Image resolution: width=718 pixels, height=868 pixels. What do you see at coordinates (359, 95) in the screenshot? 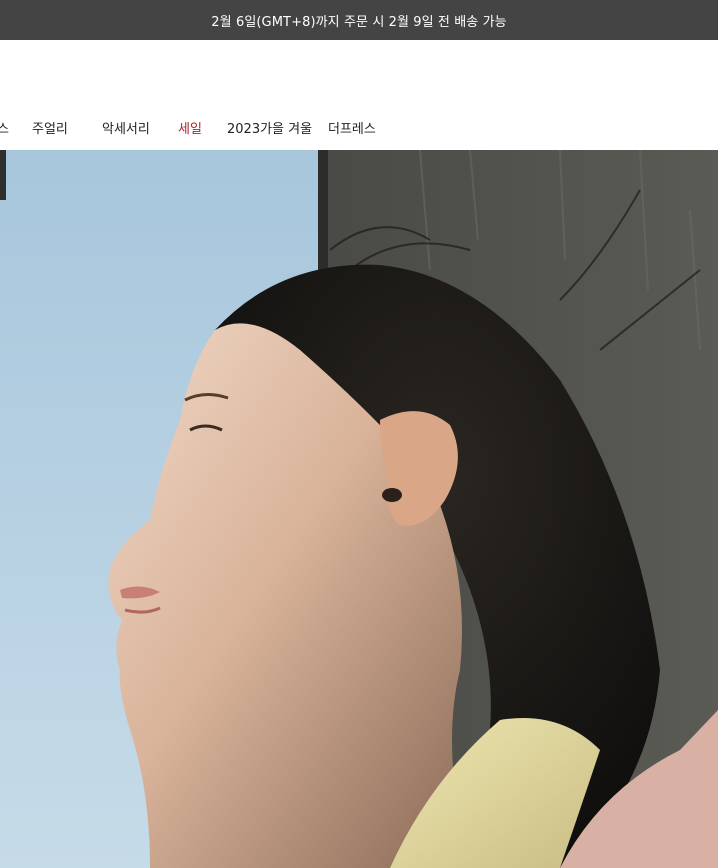
I see `site-header: 스 주얼리 악세서리 세일 2023가을 겨울 더프레스` at bounding box center [359, 95].